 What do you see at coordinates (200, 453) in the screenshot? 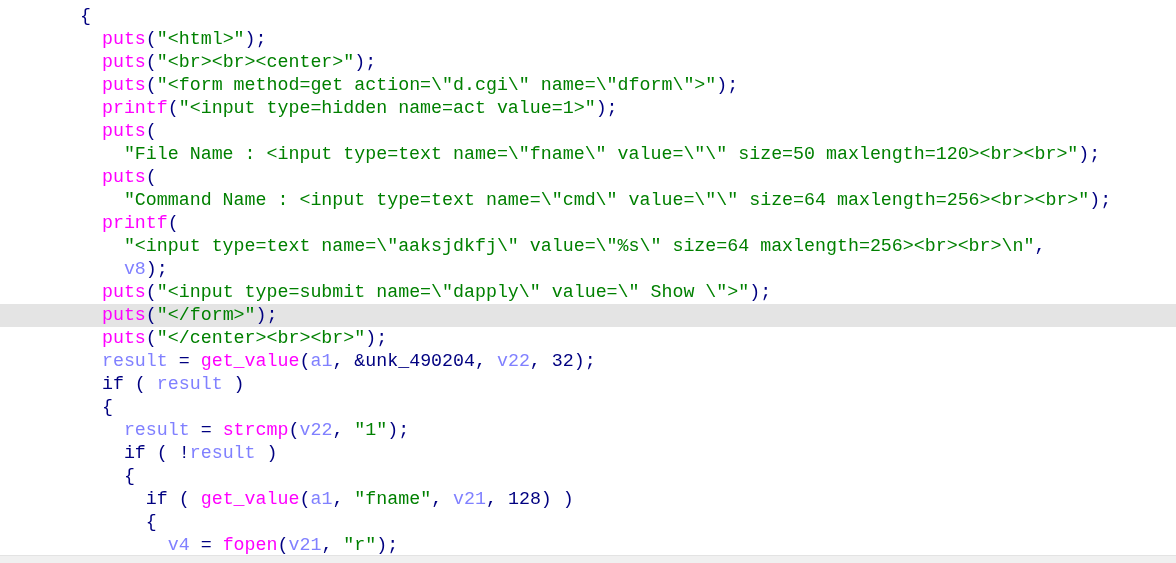
I see `code-line: if ( !result )` at bounding box center [200, 453].